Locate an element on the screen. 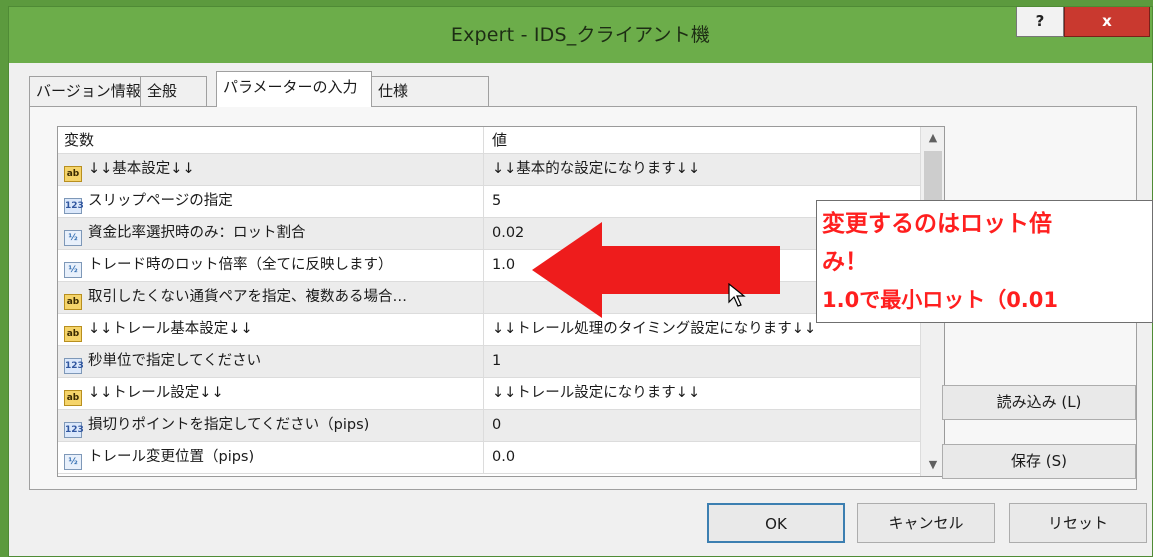 The height and width of the screenshot is (557, 1153). table-row: ab ↓↓トレール設定↓↓ ↓↓トレール設定になります↓↓ is located at coordinates (489, 394).